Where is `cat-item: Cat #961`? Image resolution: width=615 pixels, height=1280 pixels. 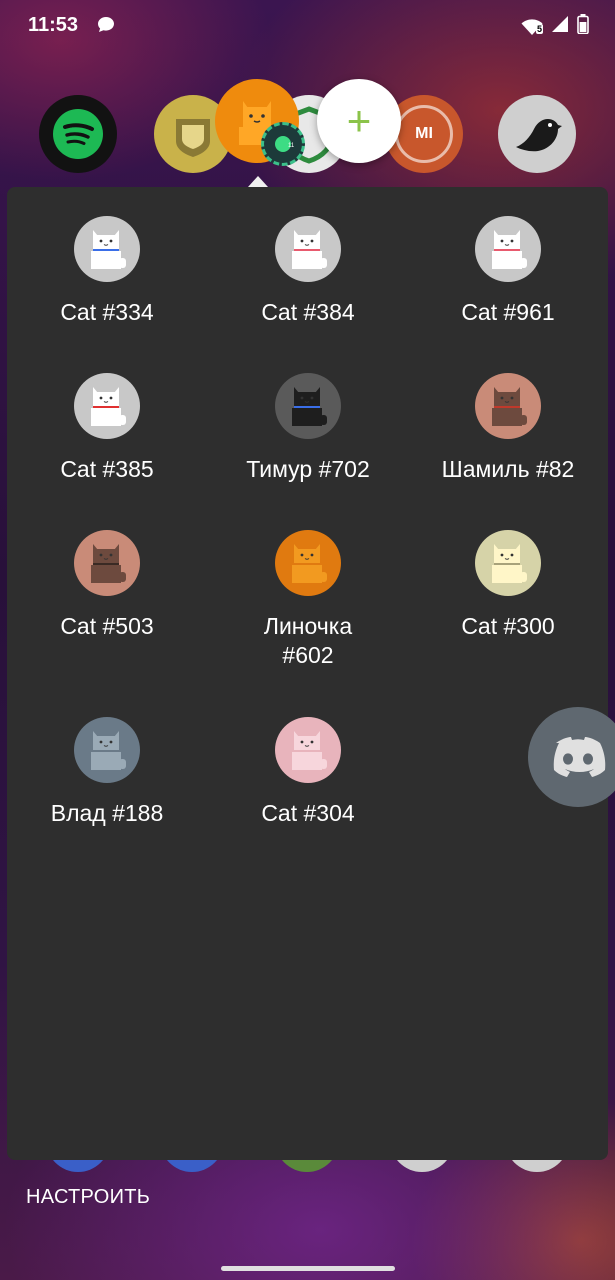
cat-item: Cat #961 is located at coordinates (508, 271).